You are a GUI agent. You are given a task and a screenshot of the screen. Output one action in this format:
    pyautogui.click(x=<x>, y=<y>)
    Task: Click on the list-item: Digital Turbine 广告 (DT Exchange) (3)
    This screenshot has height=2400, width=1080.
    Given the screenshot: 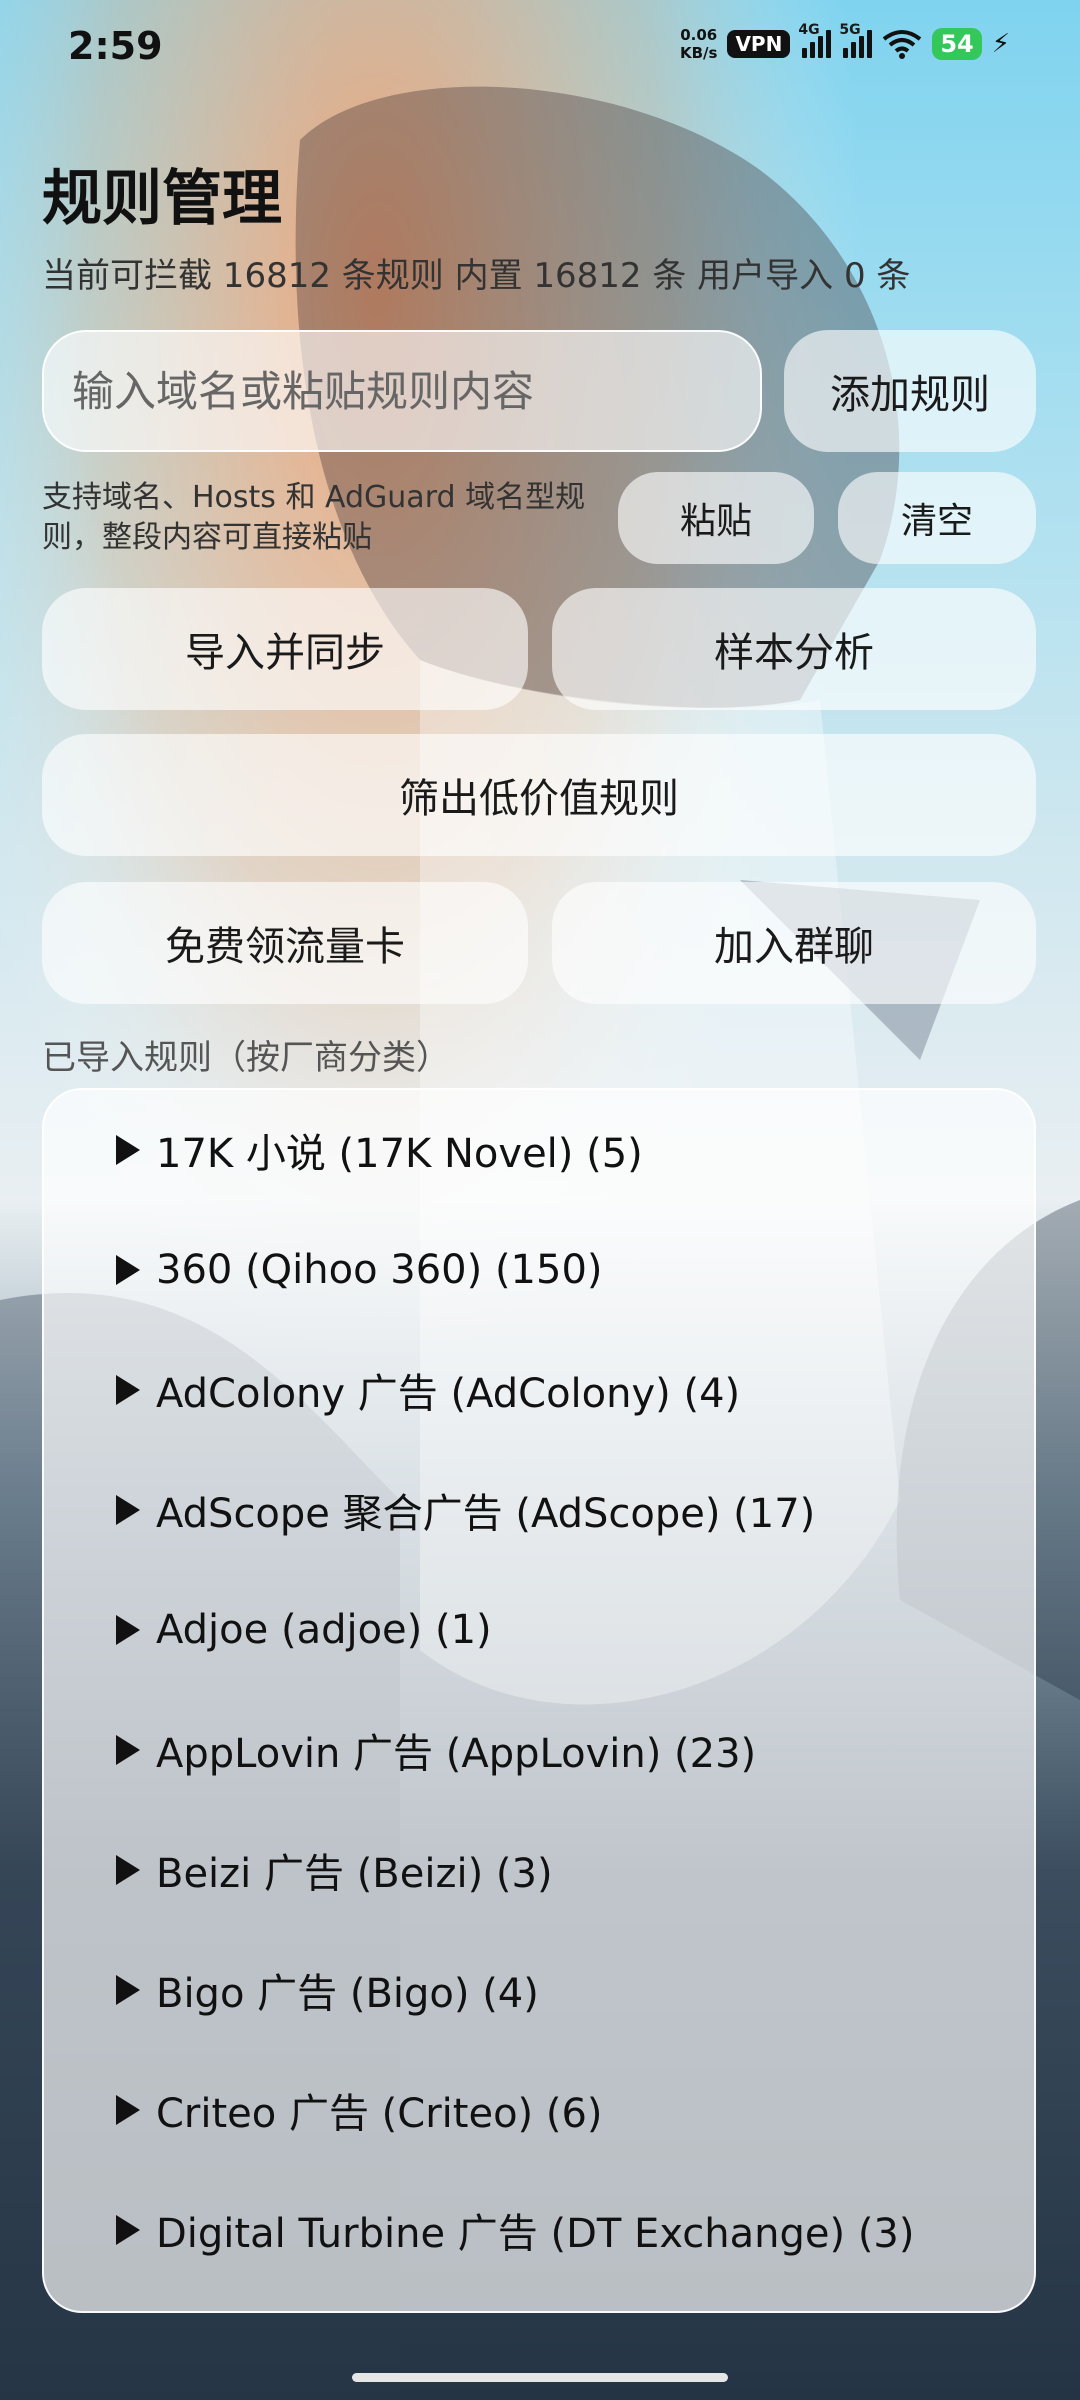 What is the action you would take?
    pyautogui.click(x=539, y=2230)
    